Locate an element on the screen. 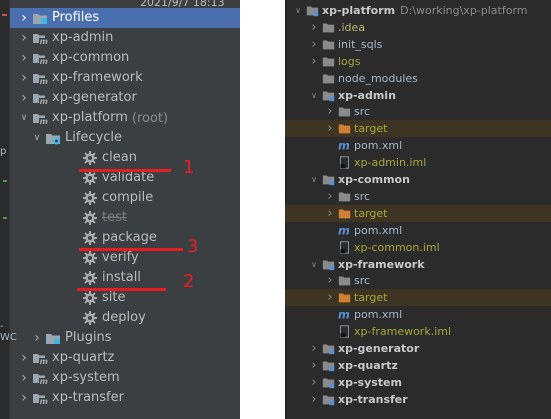 This screenshot has width=551, height=419. maven-tree-item-xp-system: › m xp-system is located at coordinates (125, 378).